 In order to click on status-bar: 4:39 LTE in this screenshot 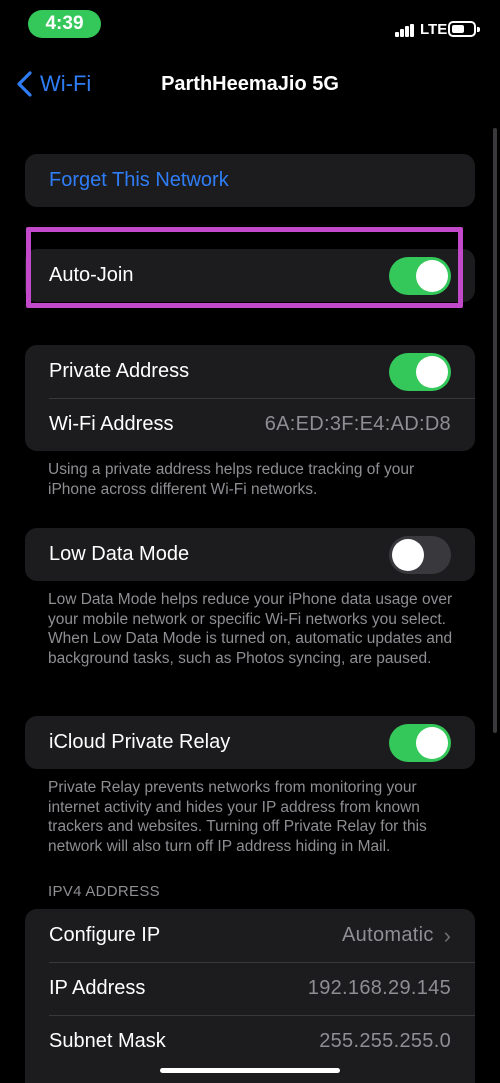, I will do `click(250, 26)`.